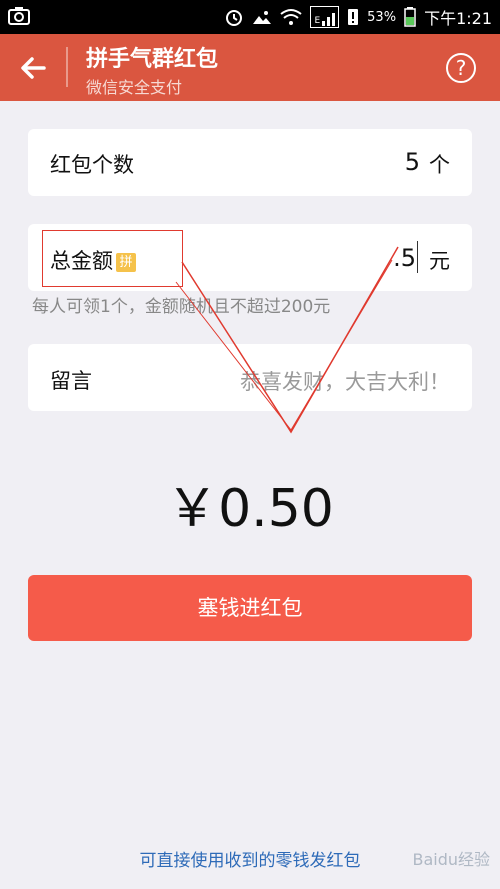  What do you see at coordinates (234, 18) in the screenshot?
I see `alarm-icon` at bounding box center [234, 18].